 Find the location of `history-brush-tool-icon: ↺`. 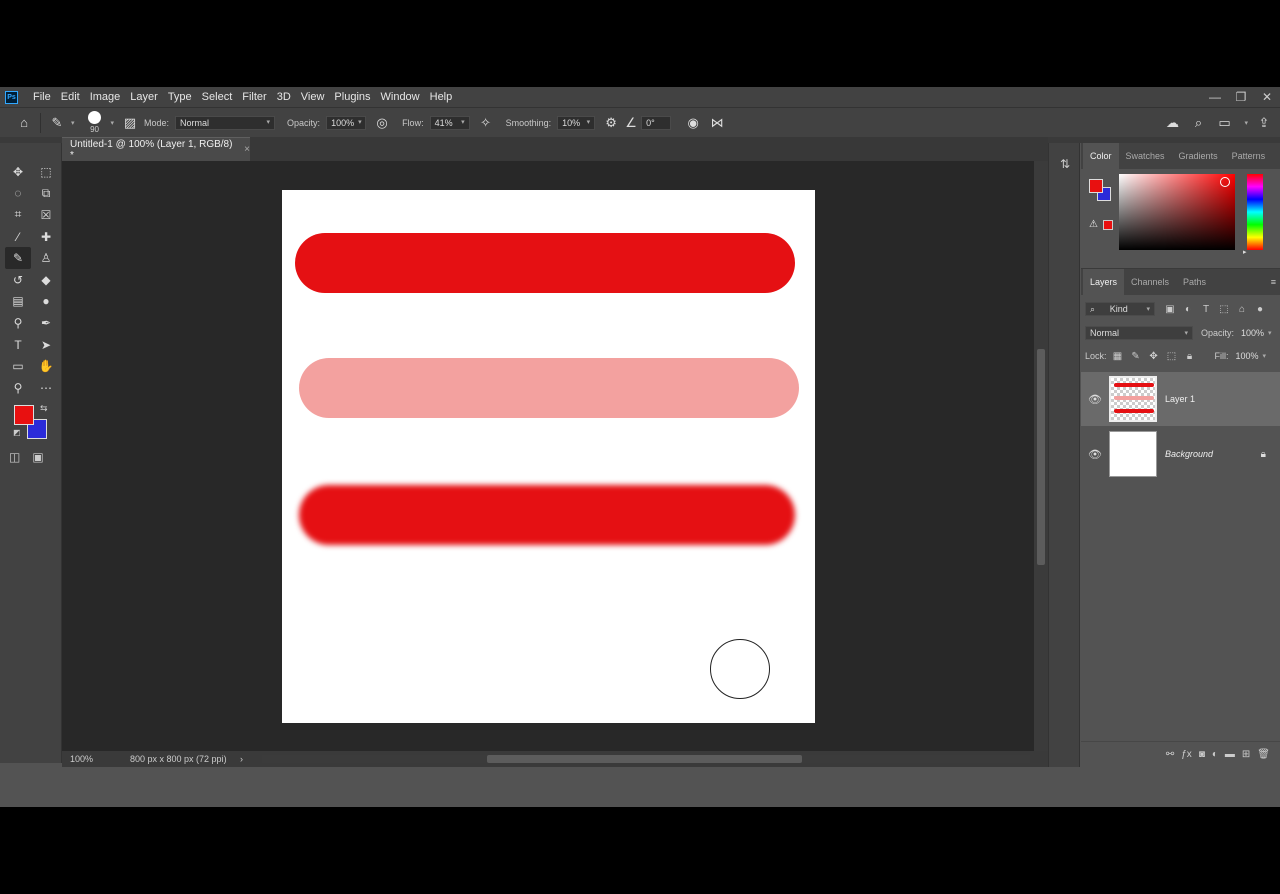

history-brush-tool-icon: ↺ is located at coordinates (18, 280).